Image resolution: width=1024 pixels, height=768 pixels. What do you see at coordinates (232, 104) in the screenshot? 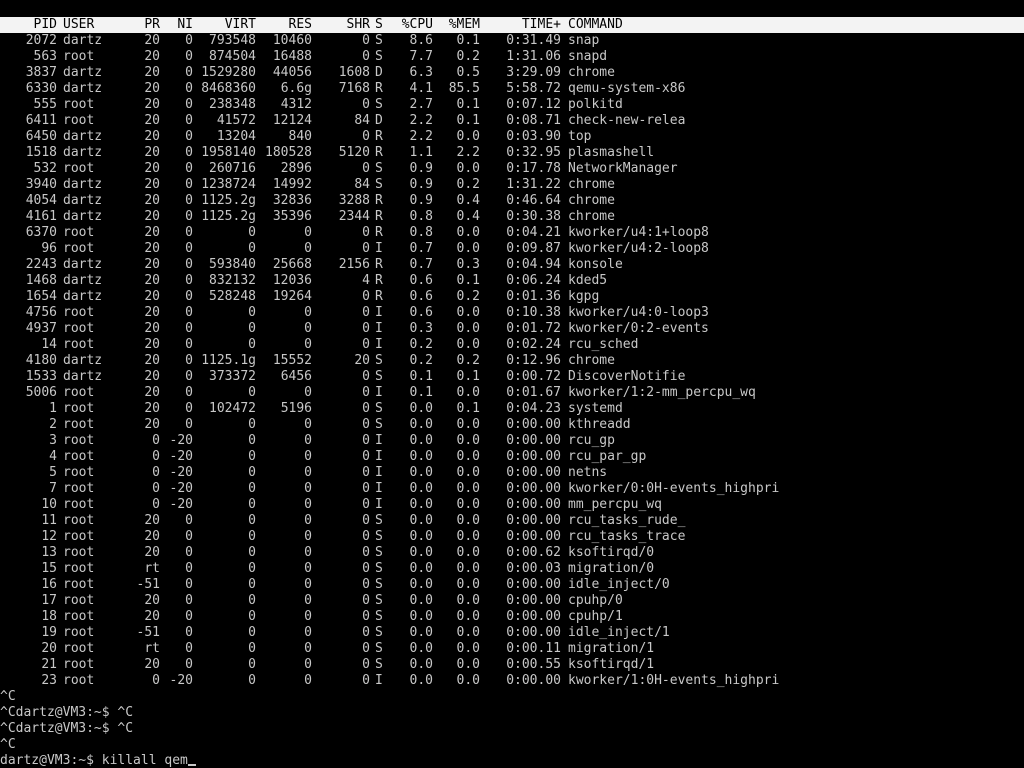
I see `cell-virt: 238348` at bounding box center [232, 104].